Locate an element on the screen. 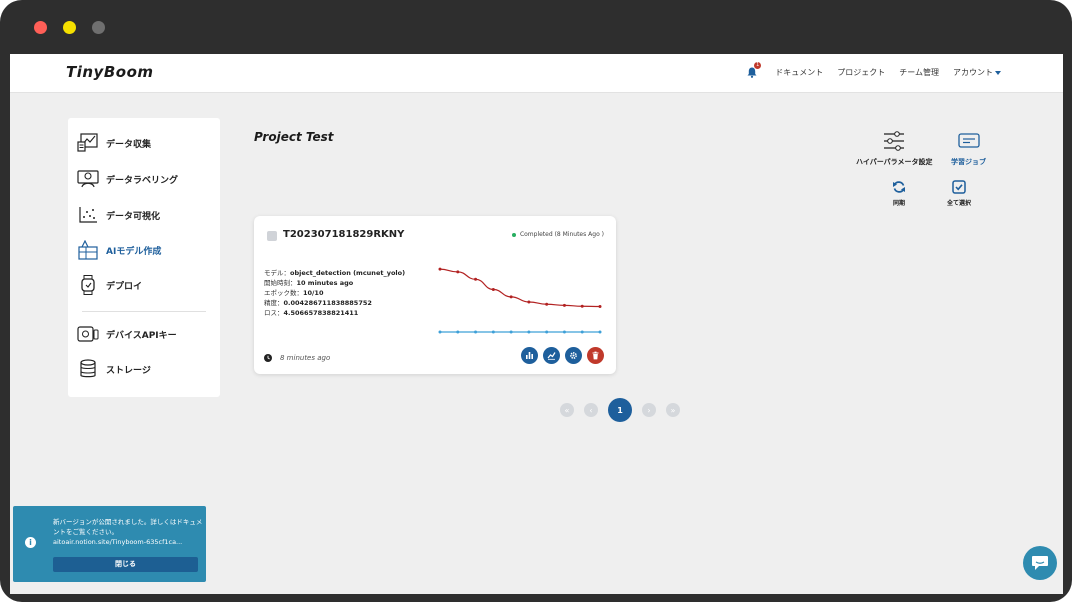 This screenshot has width=1072, height=602. clock-icon is located at coordinates (268, 358).